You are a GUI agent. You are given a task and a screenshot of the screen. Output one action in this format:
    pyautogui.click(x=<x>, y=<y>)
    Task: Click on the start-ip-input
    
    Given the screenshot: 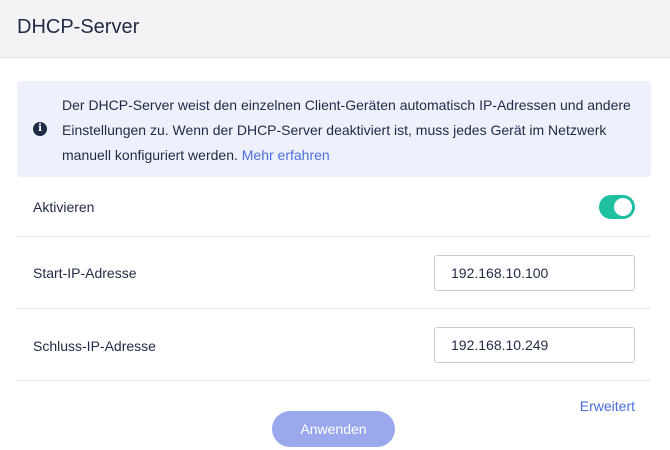 What is the action you would take?
    pyautogui.click(x=534, y=273)
    